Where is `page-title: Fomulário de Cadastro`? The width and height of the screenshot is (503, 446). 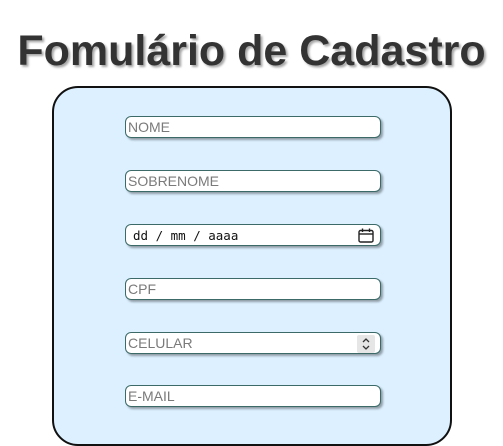
page-title: Fomulário de Cadastro is located at coordinates (251, 50).